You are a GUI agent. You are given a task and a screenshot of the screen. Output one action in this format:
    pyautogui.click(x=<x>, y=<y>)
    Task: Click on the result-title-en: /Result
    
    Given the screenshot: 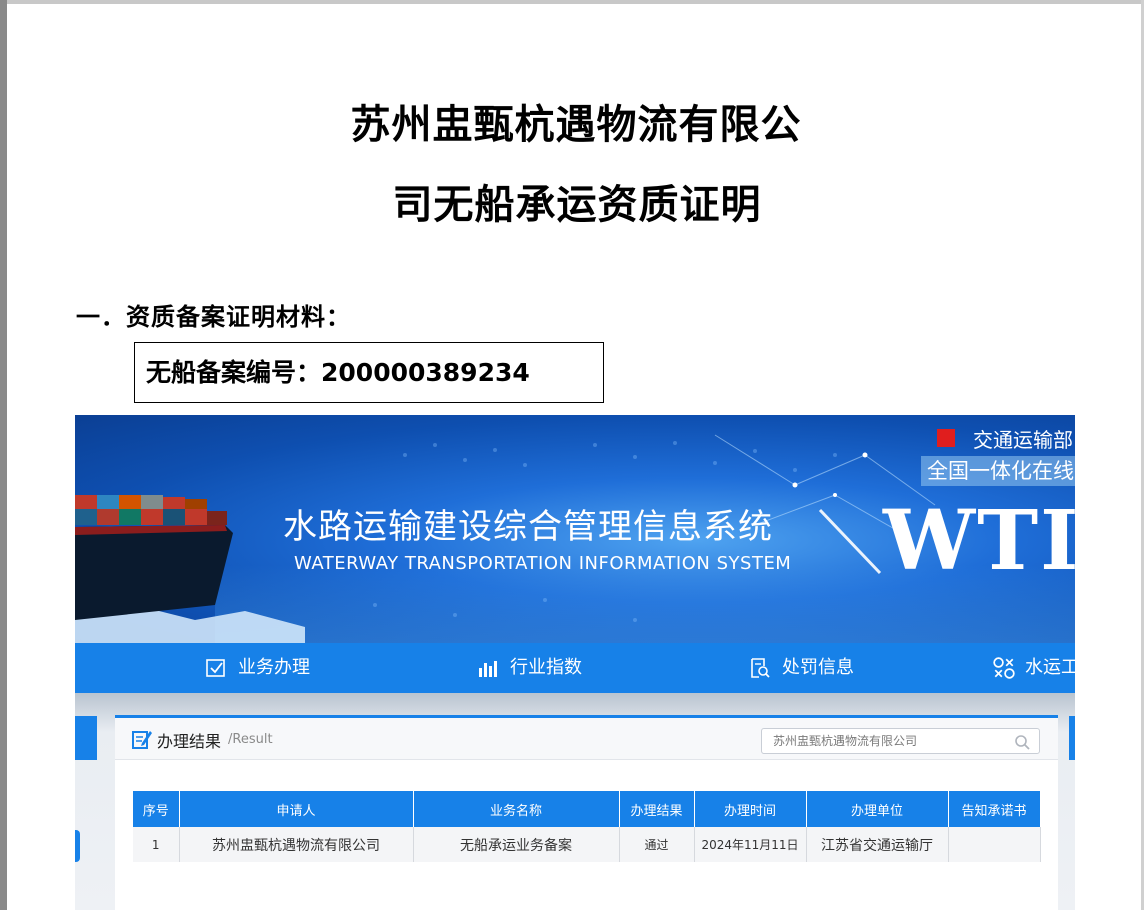 What is the action you would take?
    pyautogui.click(x=250, y=739)
    